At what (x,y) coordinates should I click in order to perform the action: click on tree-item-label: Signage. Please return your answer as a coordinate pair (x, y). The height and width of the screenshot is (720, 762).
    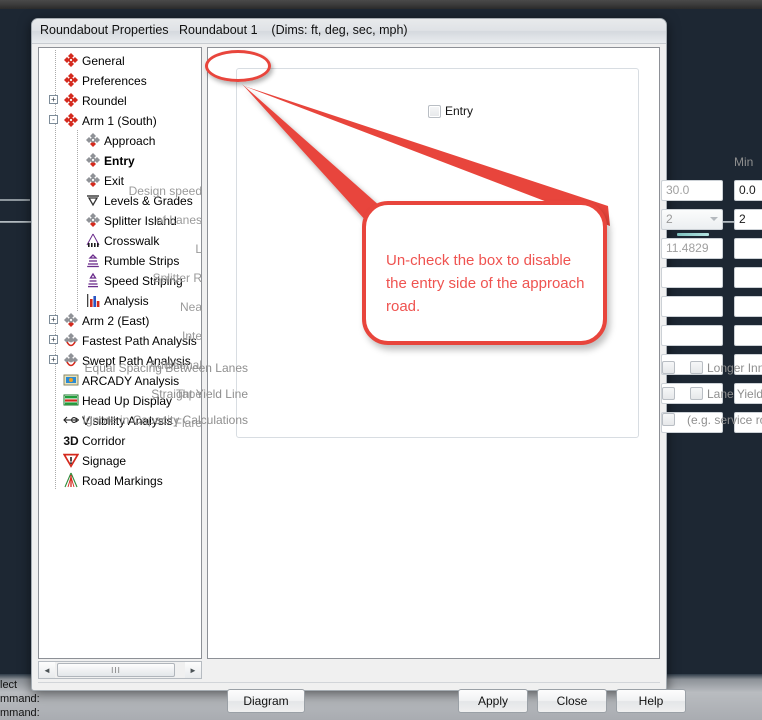
    Looking at the image, I should click on (104, 460).